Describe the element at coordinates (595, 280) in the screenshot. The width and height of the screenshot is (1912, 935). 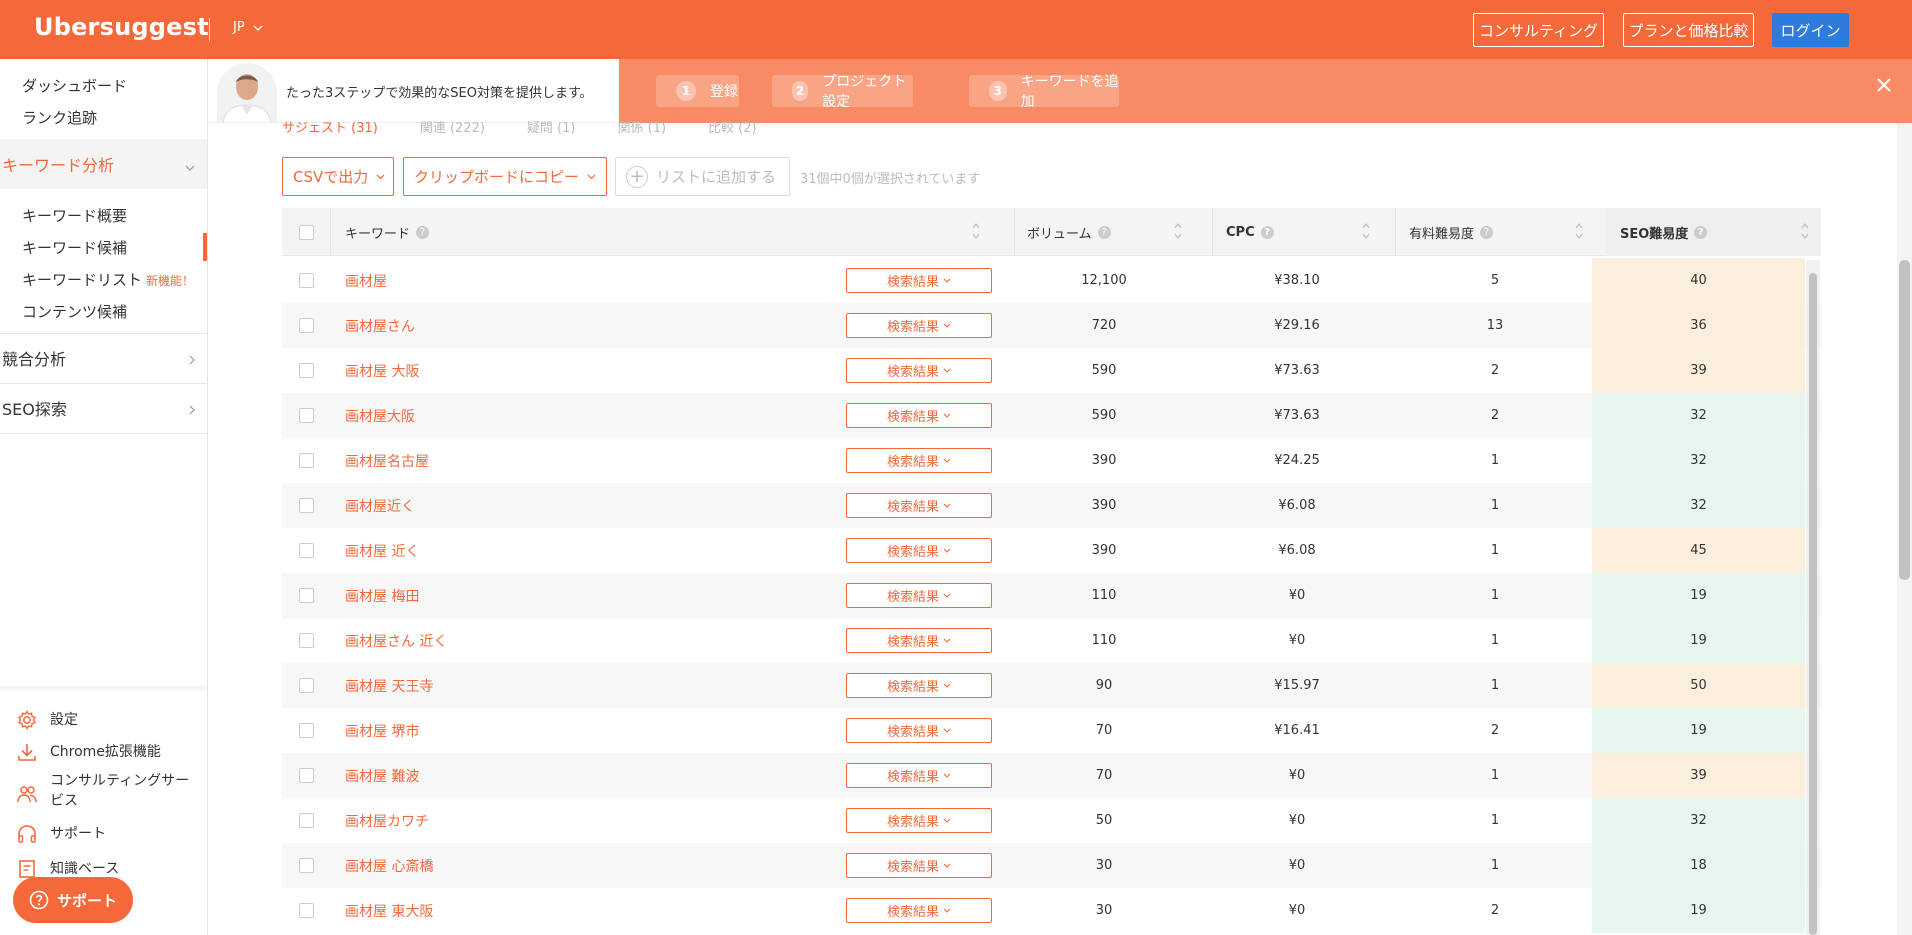
I see `keyword-link: 画材屋` at that location.